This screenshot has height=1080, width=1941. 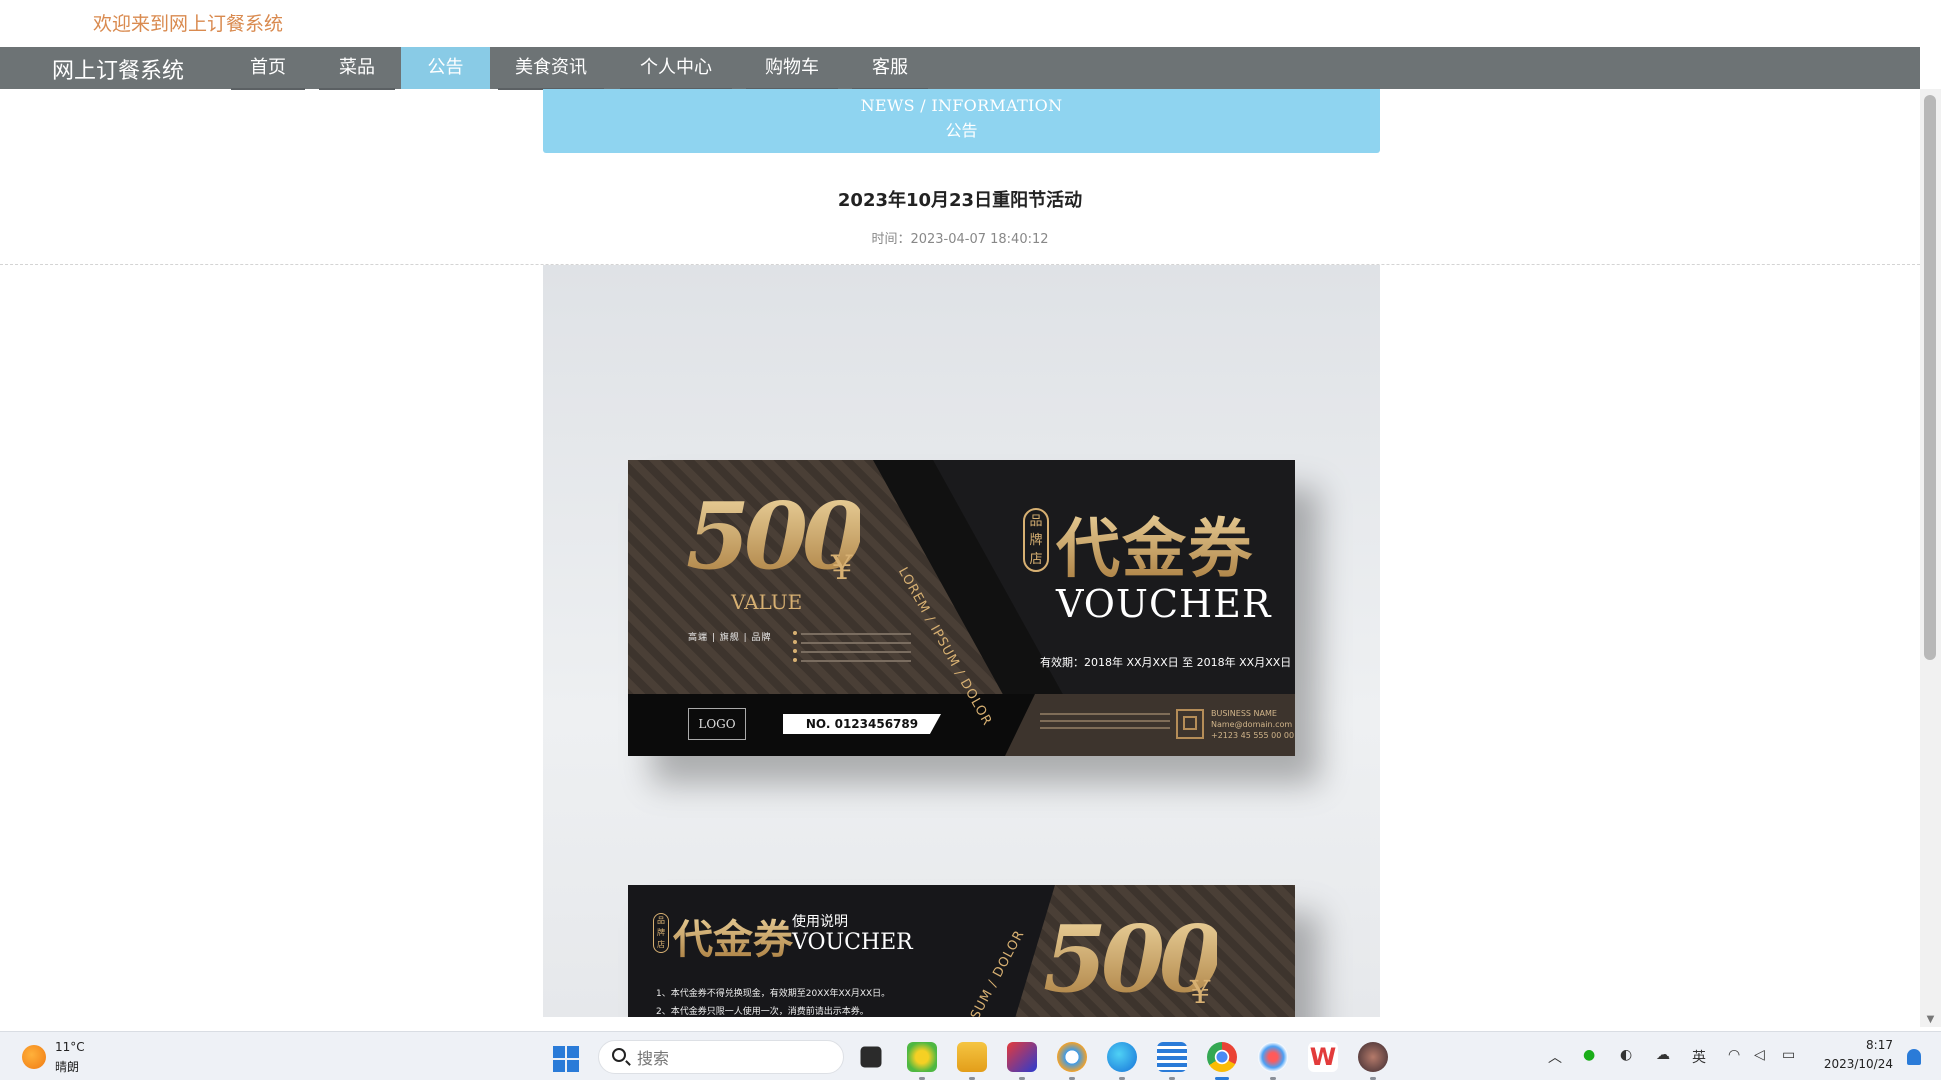 I want to click on article-title: 2023年10月23日重阳节活动, so click(x=960, y=200).